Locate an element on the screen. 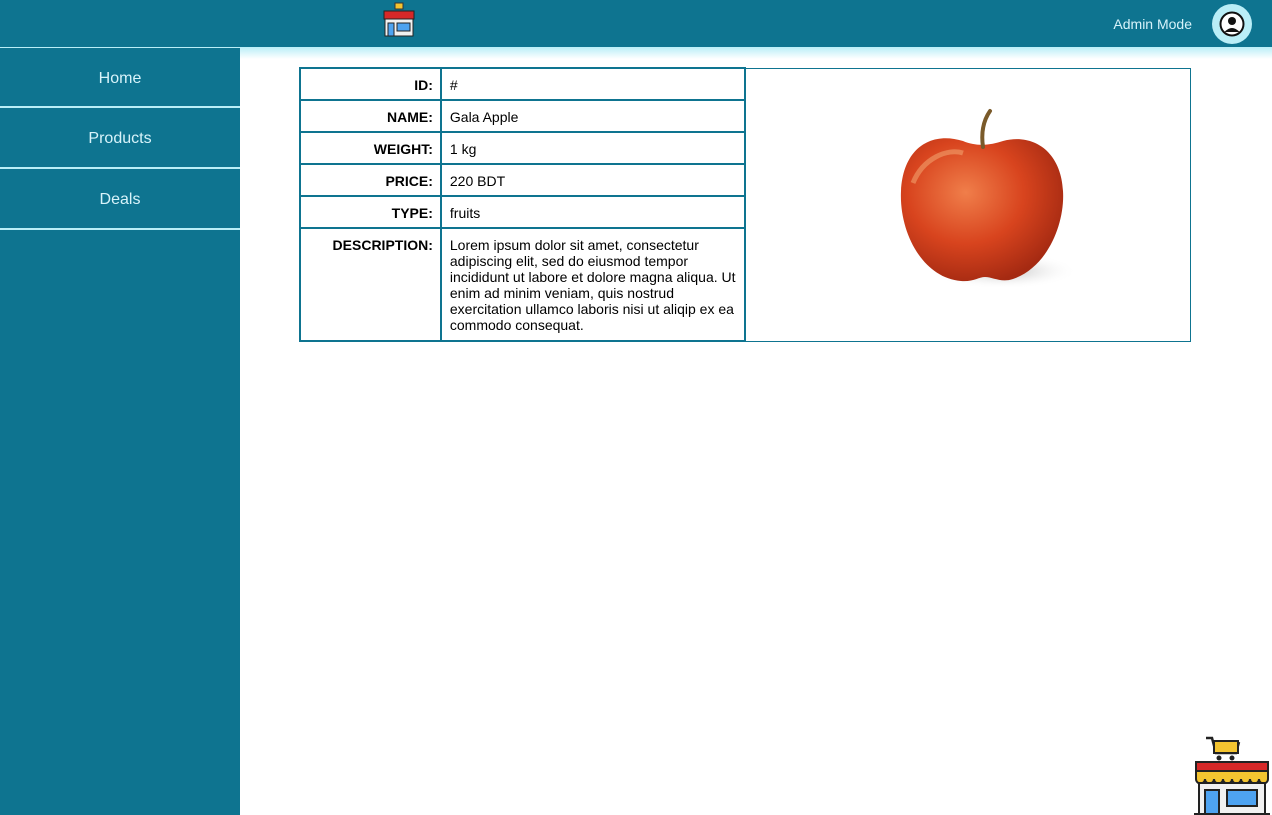  name-label: NAME: is located at coordinates (370, 116).